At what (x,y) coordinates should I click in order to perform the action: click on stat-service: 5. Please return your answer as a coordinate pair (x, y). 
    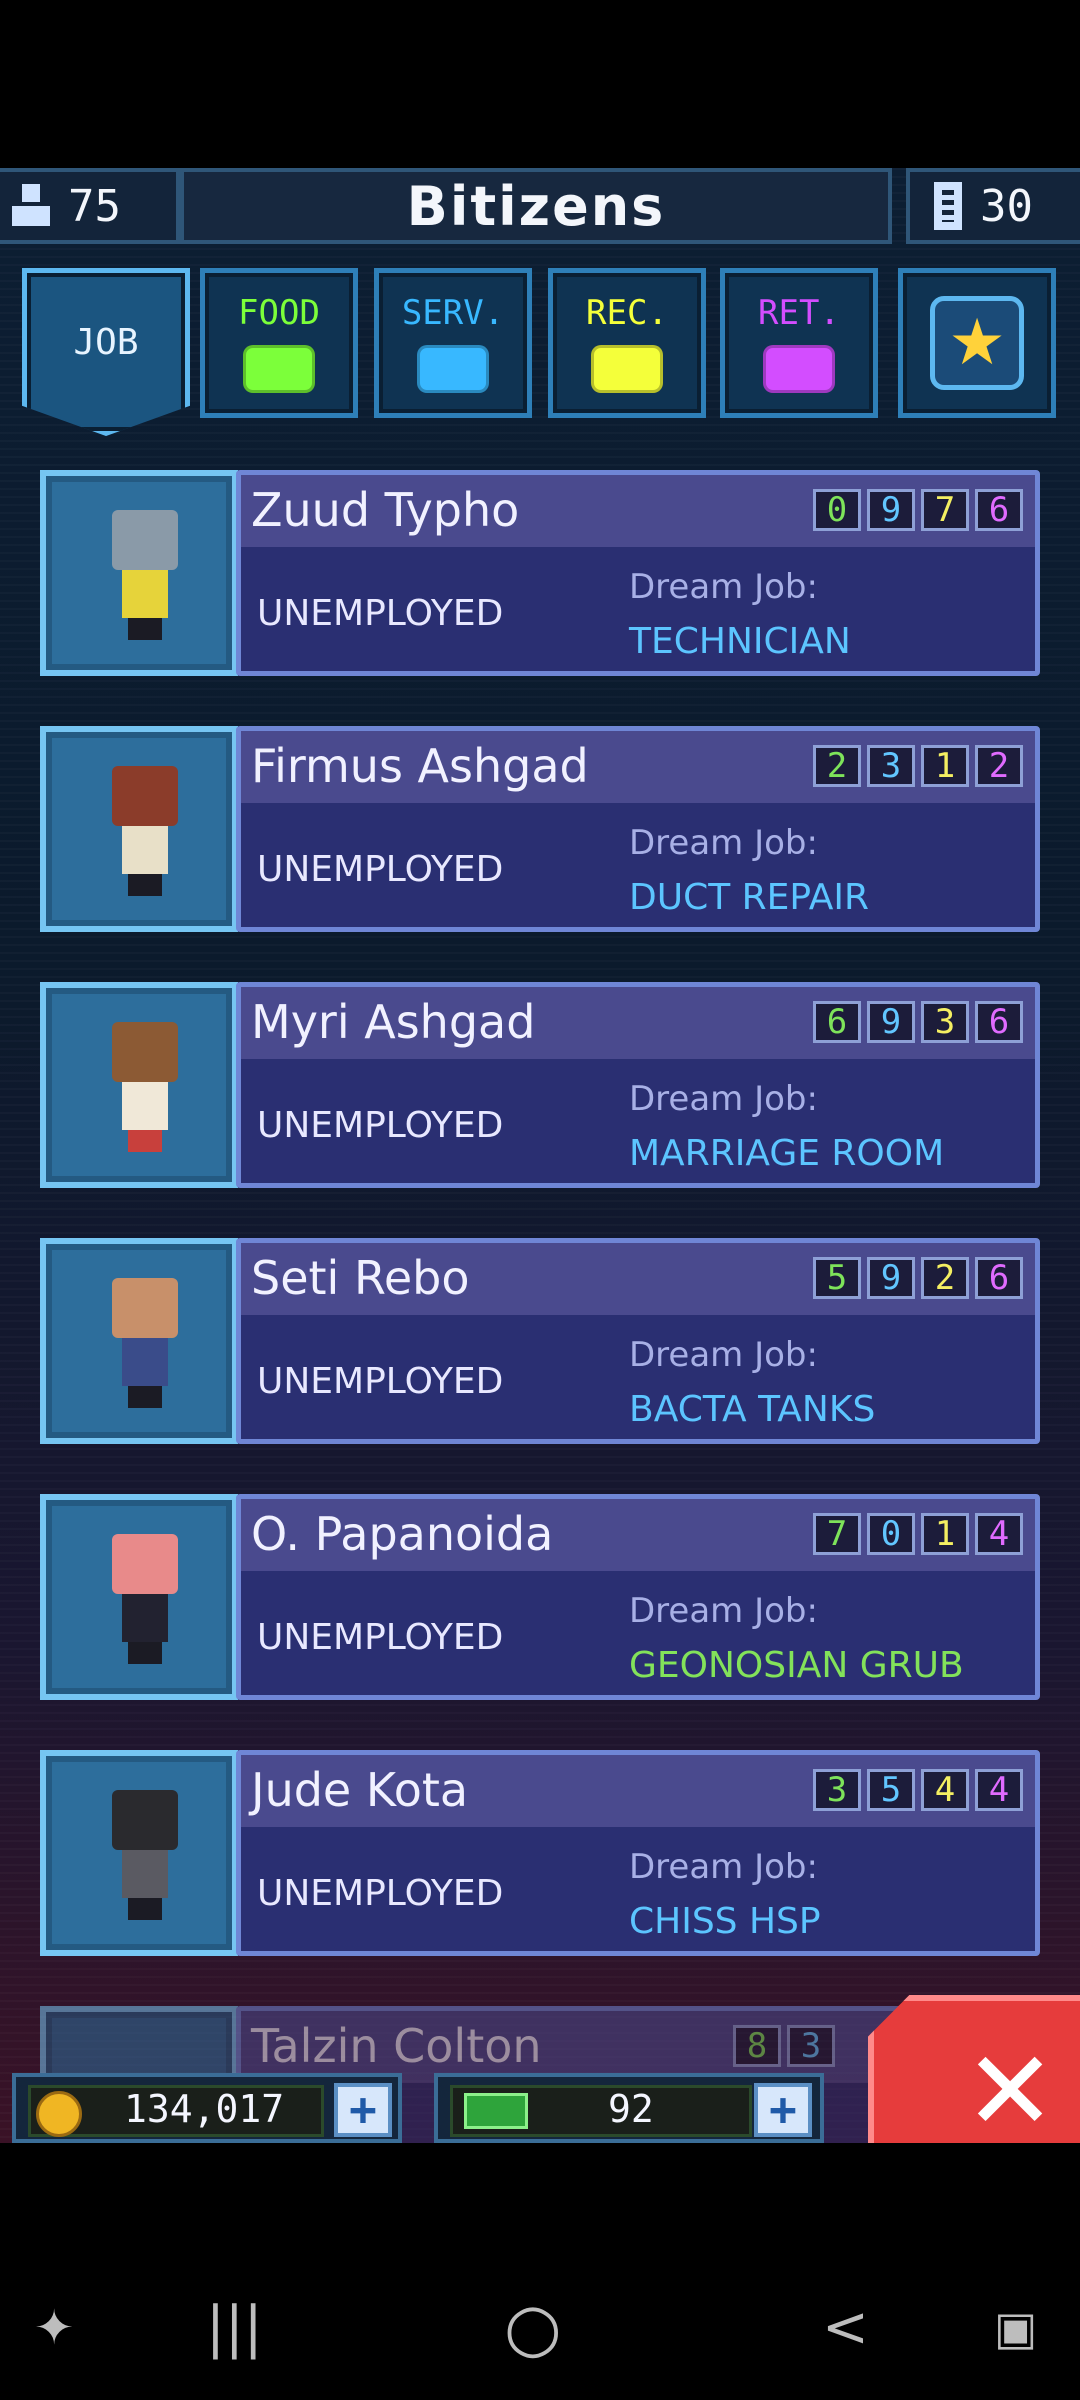
    Looking at the image, I should click on (891, 1790).